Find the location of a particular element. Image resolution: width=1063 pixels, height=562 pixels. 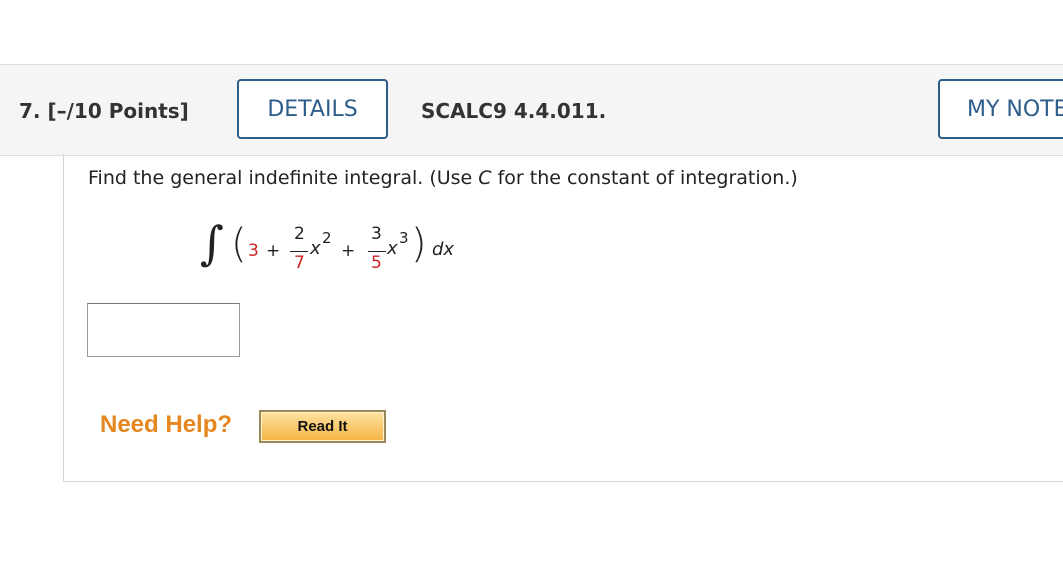

integral-sign: ∫ is located at coordinates (212, 243).